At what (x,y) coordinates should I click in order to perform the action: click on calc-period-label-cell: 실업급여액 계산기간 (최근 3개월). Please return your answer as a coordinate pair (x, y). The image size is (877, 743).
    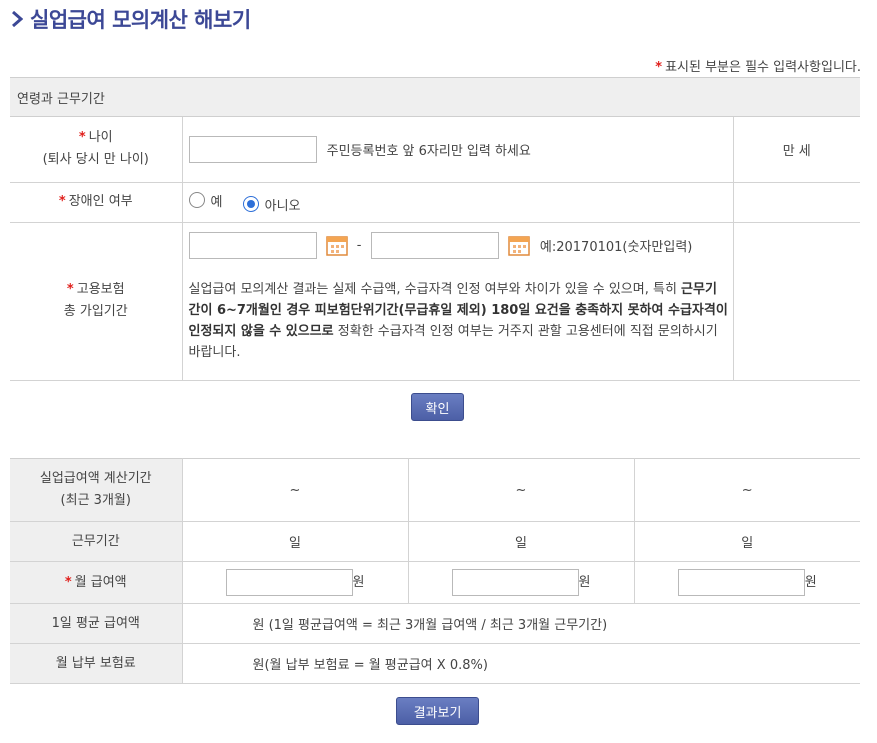
    Looking at the image, I should click on (96, 490).